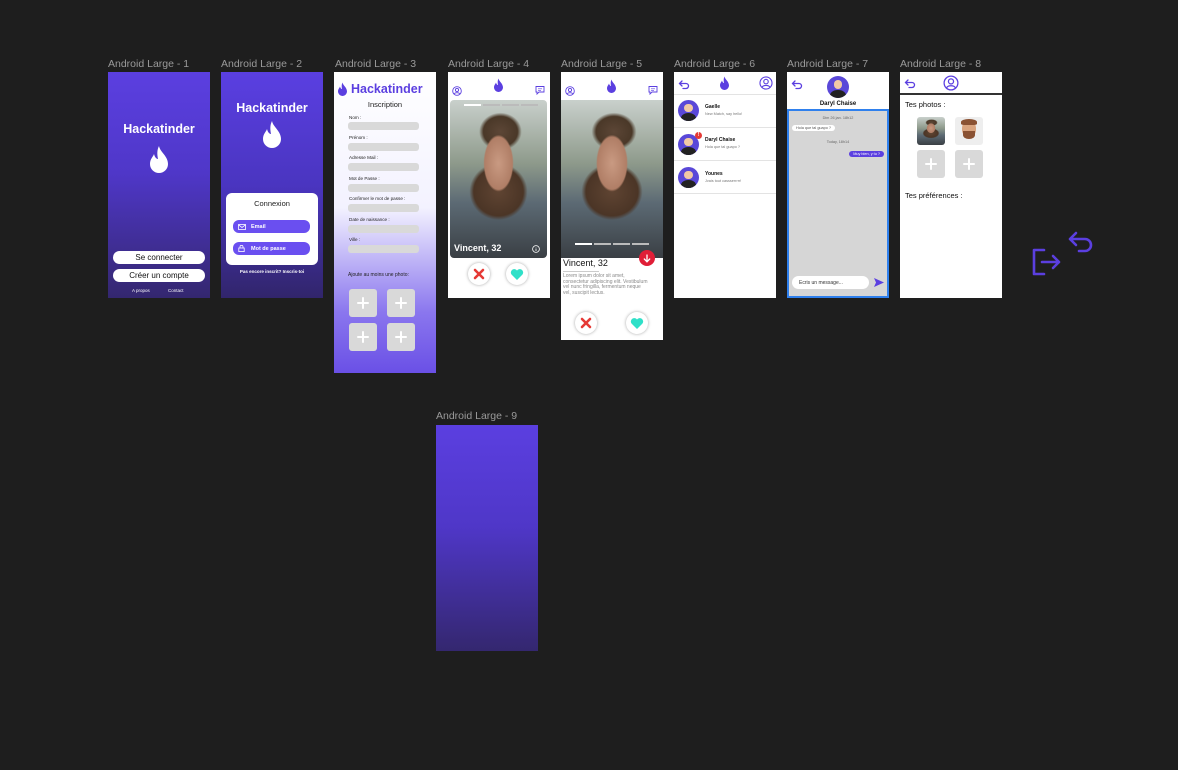 The width and height of the screenshot is (1178, 770). Describe the element at coordinates (272, 271) in the screenshot. I see `signup-link: Pas encore inscrit? Inscris-toi` at that location.